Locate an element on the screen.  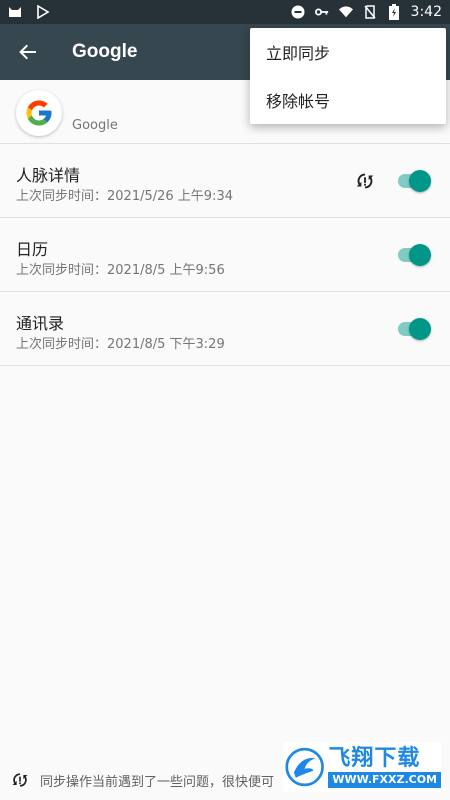
google-g-logo is located at coordinates (39, 113).